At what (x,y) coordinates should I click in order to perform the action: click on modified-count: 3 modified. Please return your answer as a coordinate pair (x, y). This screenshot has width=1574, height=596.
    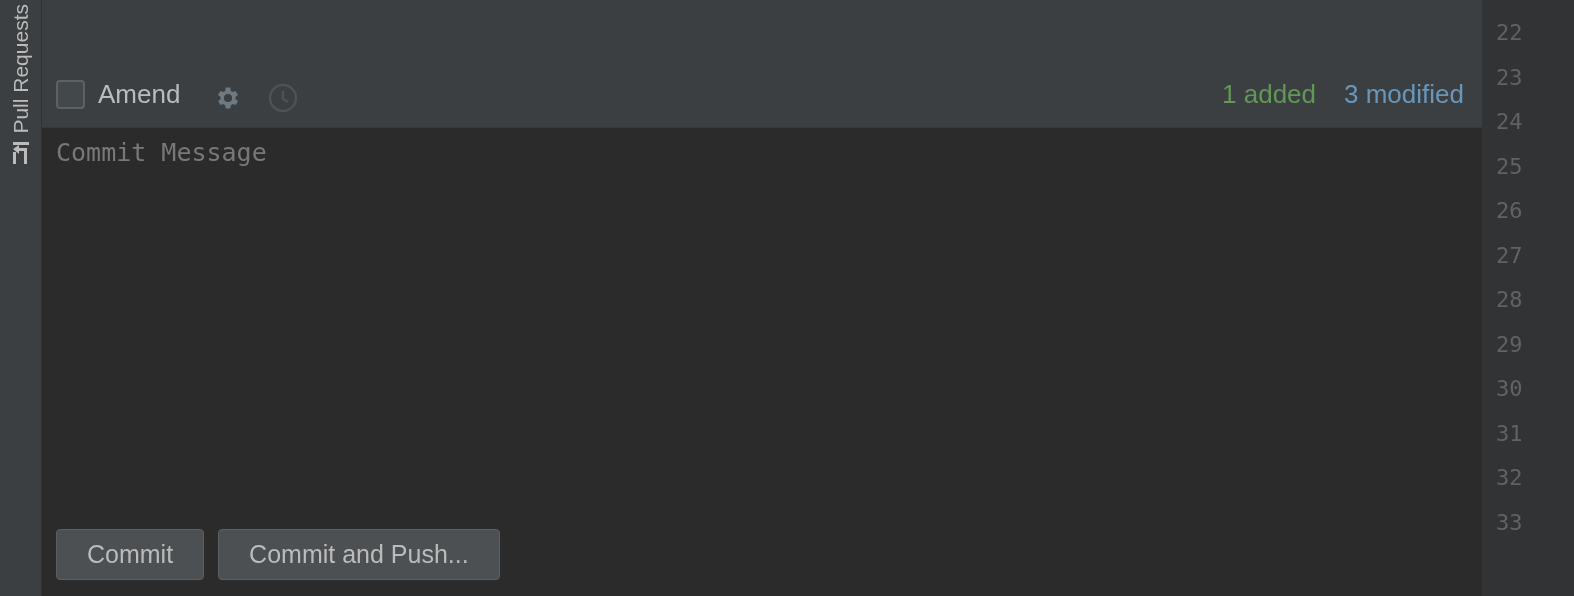
    Looking at the image, I should click on (1404, 94).